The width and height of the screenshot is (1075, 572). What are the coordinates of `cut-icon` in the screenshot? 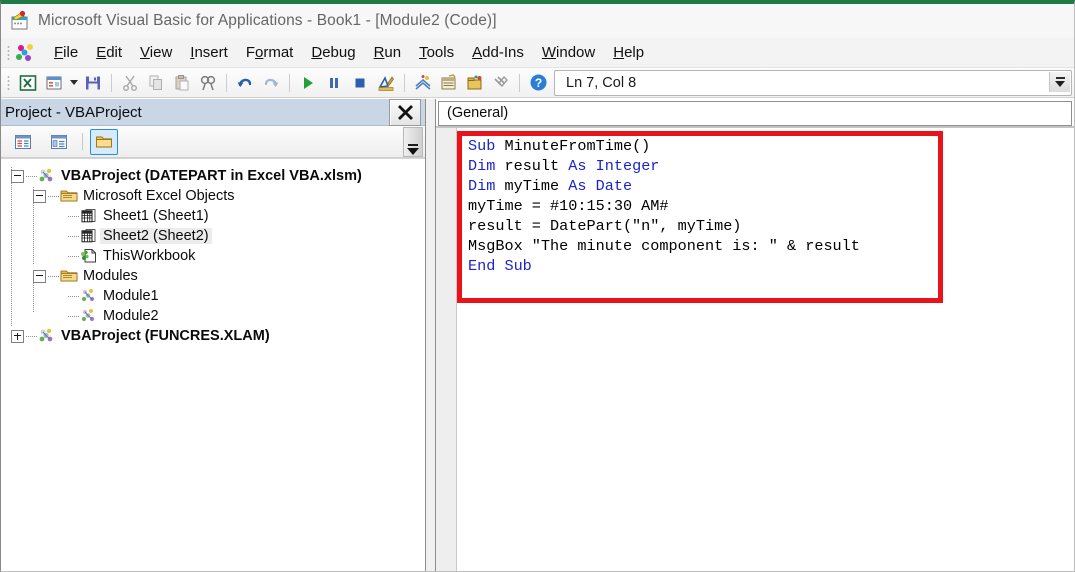 It's located at (130, 83).